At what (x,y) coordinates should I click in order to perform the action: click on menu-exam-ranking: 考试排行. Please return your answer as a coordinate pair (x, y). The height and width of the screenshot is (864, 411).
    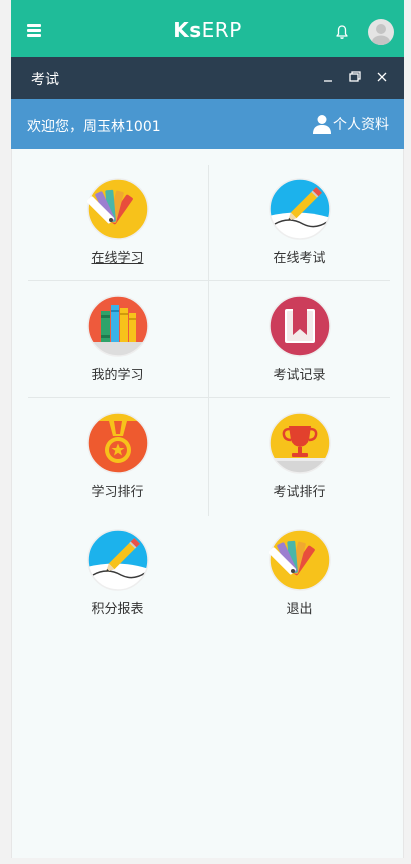
    Looking at the image, I should click on (299, 441).